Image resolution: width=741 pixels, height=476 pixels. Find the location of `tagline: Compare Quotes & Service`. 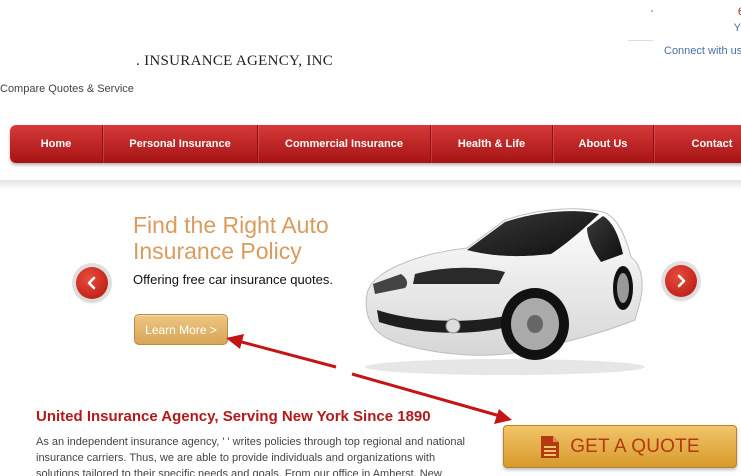

tagline: Compare Quotes & Service is located at coordinates (67, 89).